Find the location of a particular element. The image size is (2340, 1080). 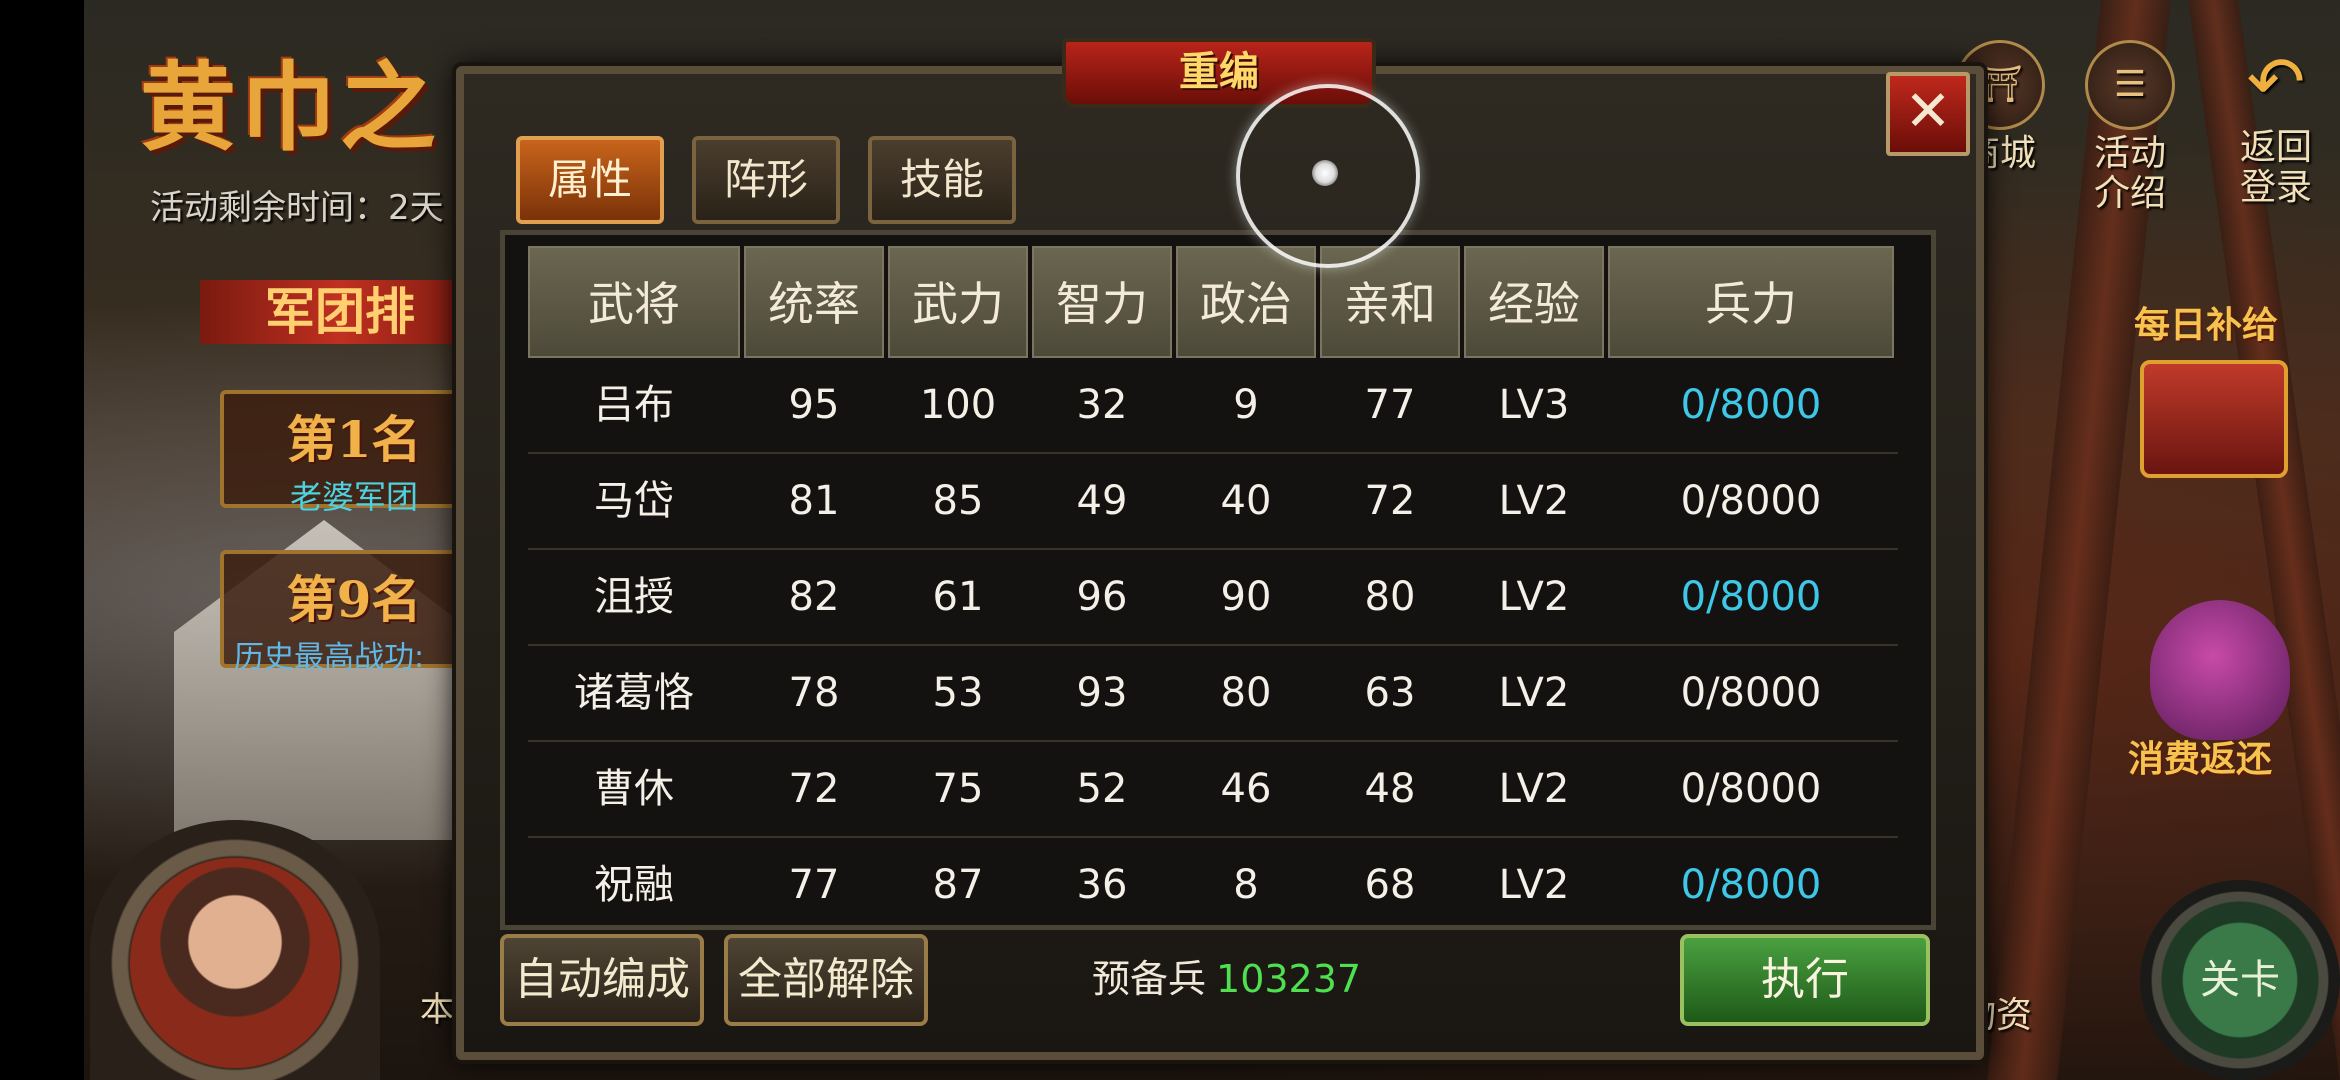

header-leadership: 统率 is located at coordinates (814, 302).